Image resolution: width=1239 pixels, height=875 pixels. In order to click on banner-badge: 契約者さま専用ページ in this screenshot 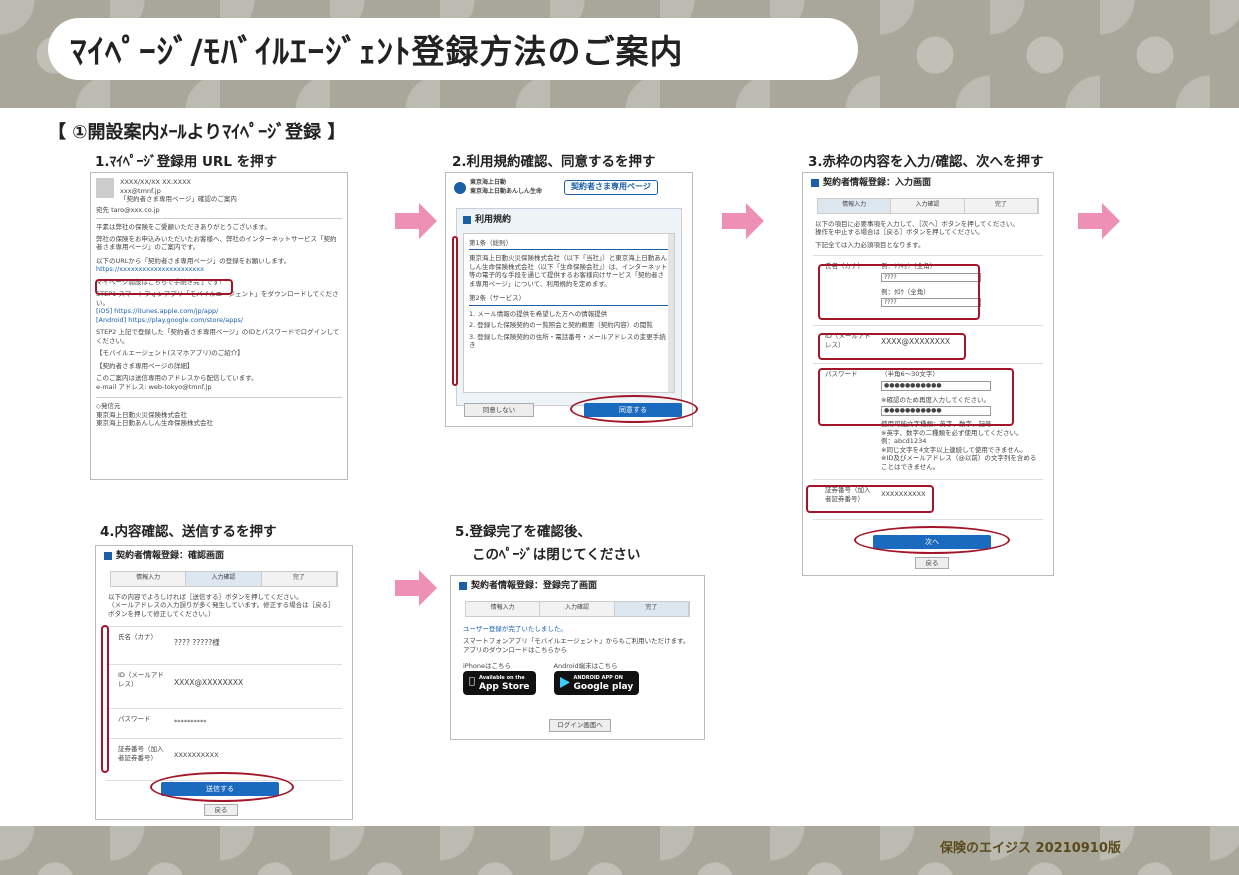, I will do `click(611, 187)`.